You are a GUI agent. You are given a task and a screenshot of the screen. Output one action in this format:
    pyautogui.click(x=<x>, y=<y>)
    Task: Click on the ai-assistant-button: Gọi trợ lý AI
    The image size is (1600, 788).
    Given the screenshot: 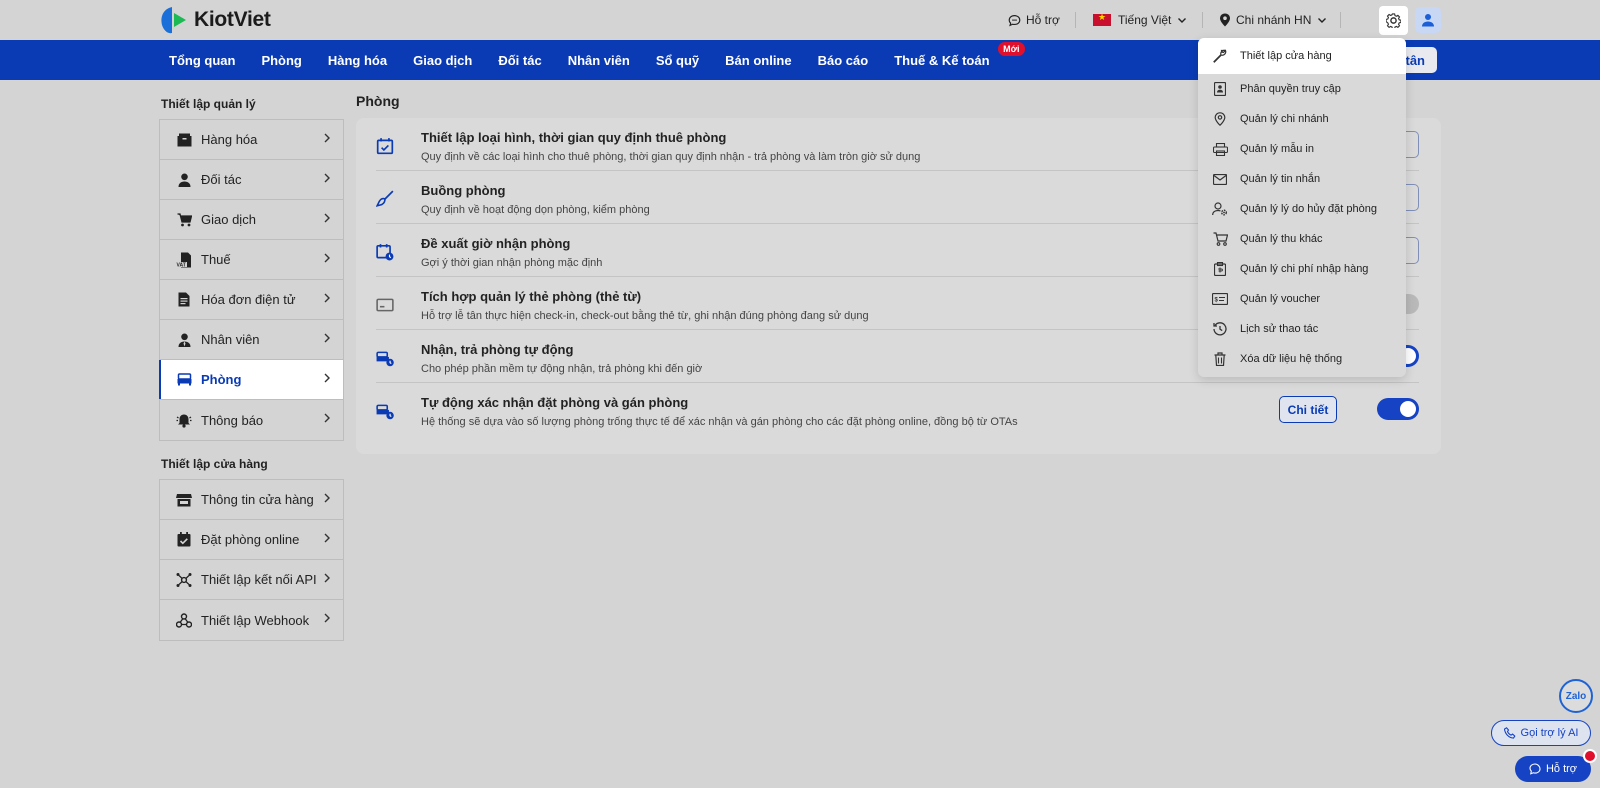 What is the action you would take?
    pyautogui.click(x=1541, y=733)
    